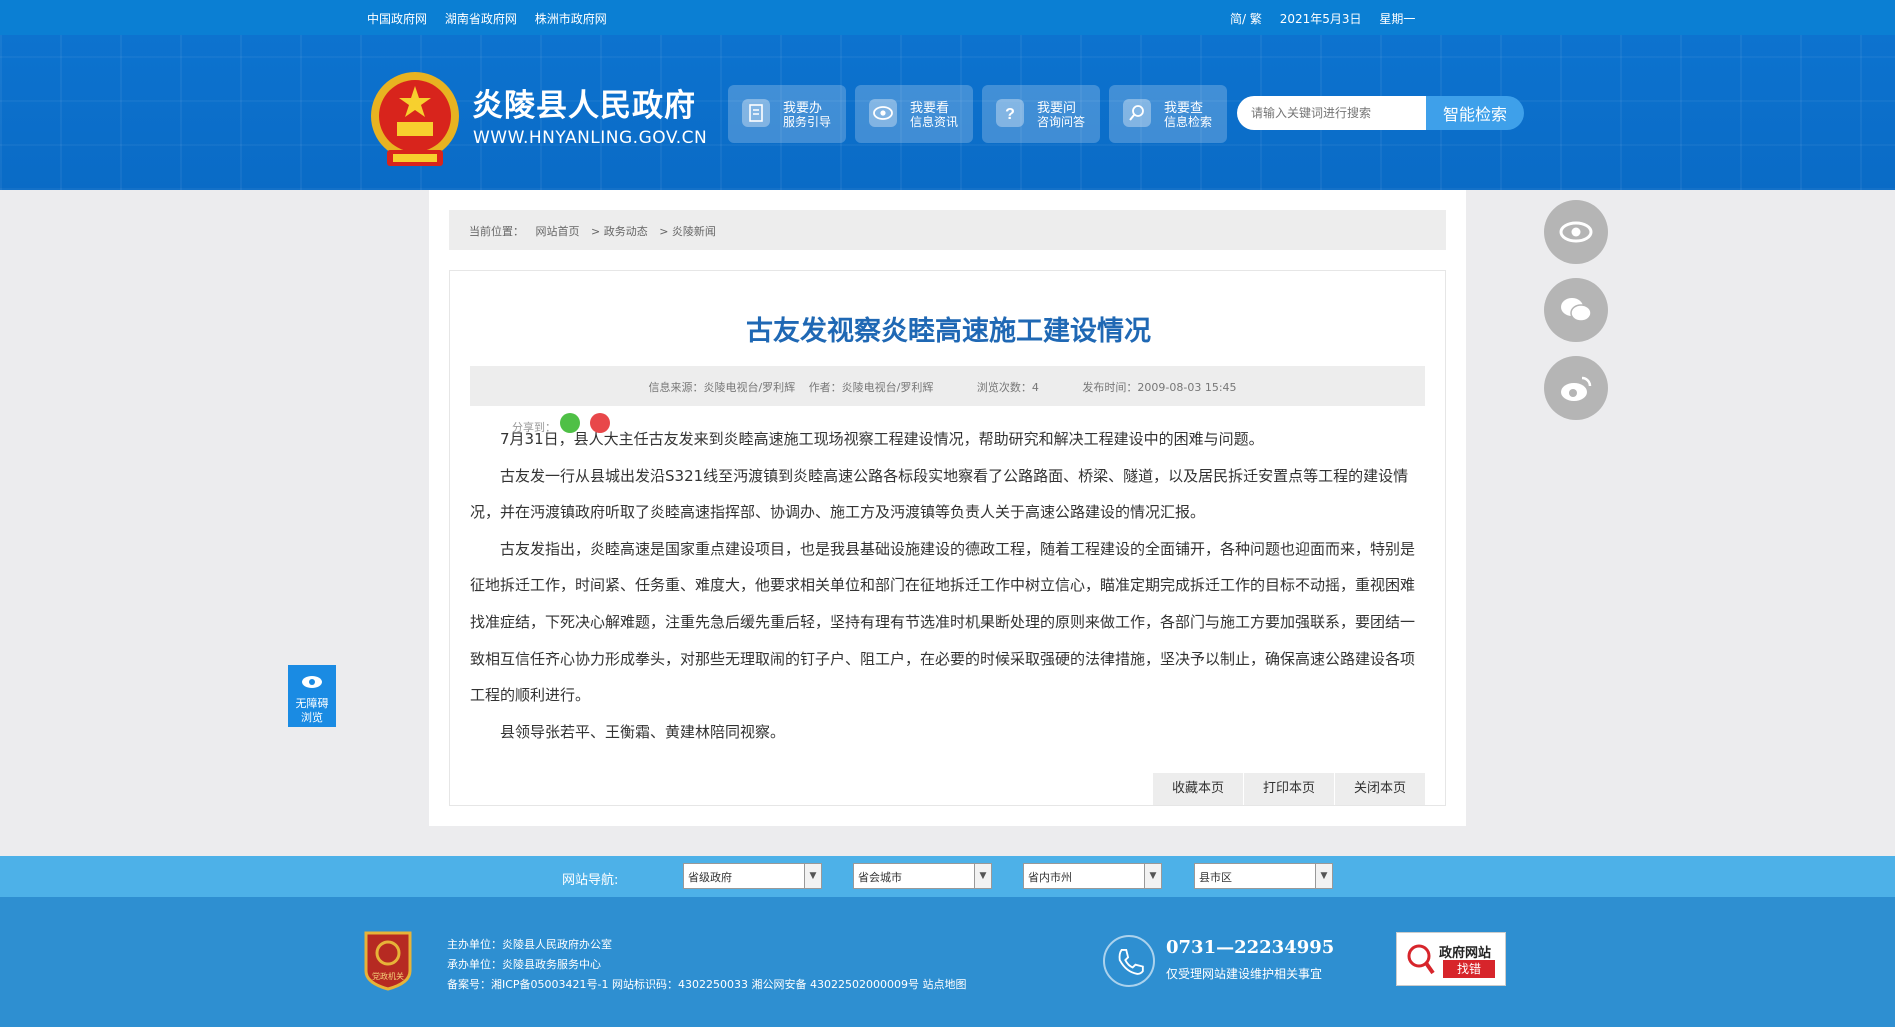 The image size is (1895, 1027). I want to click on site-nav-label: 网站导航:, so click(590, 880).